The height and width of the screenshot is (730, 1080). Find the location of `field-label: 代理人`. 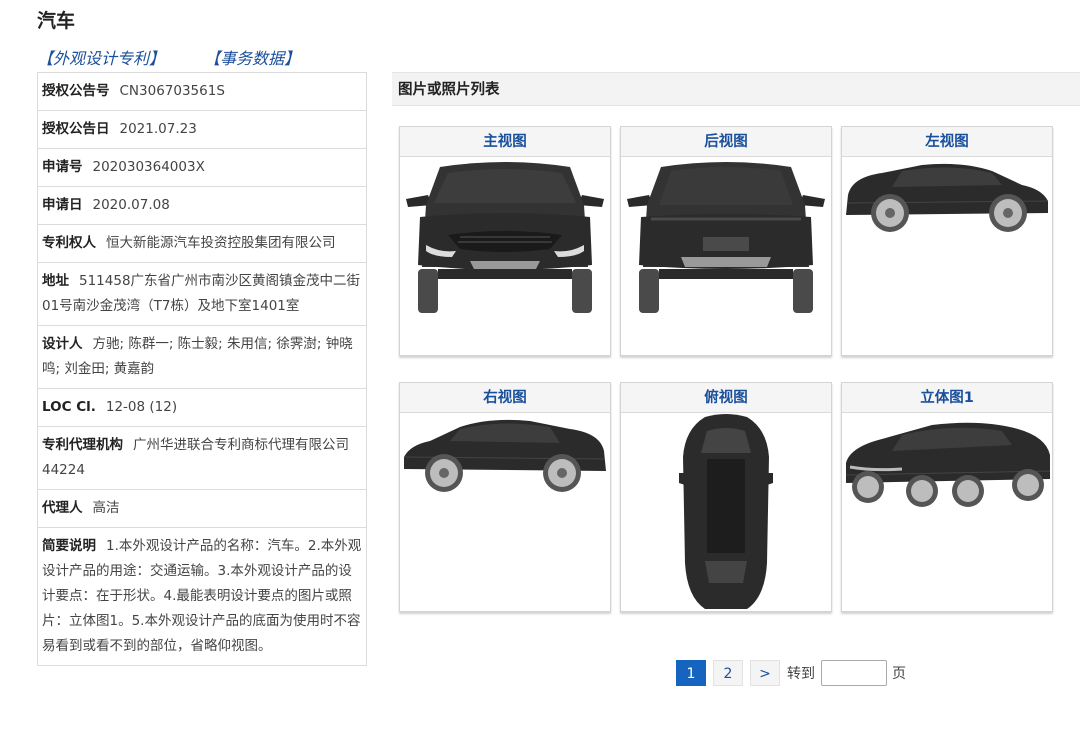

field-label: 代理人 is located at coordinates (62, 508).